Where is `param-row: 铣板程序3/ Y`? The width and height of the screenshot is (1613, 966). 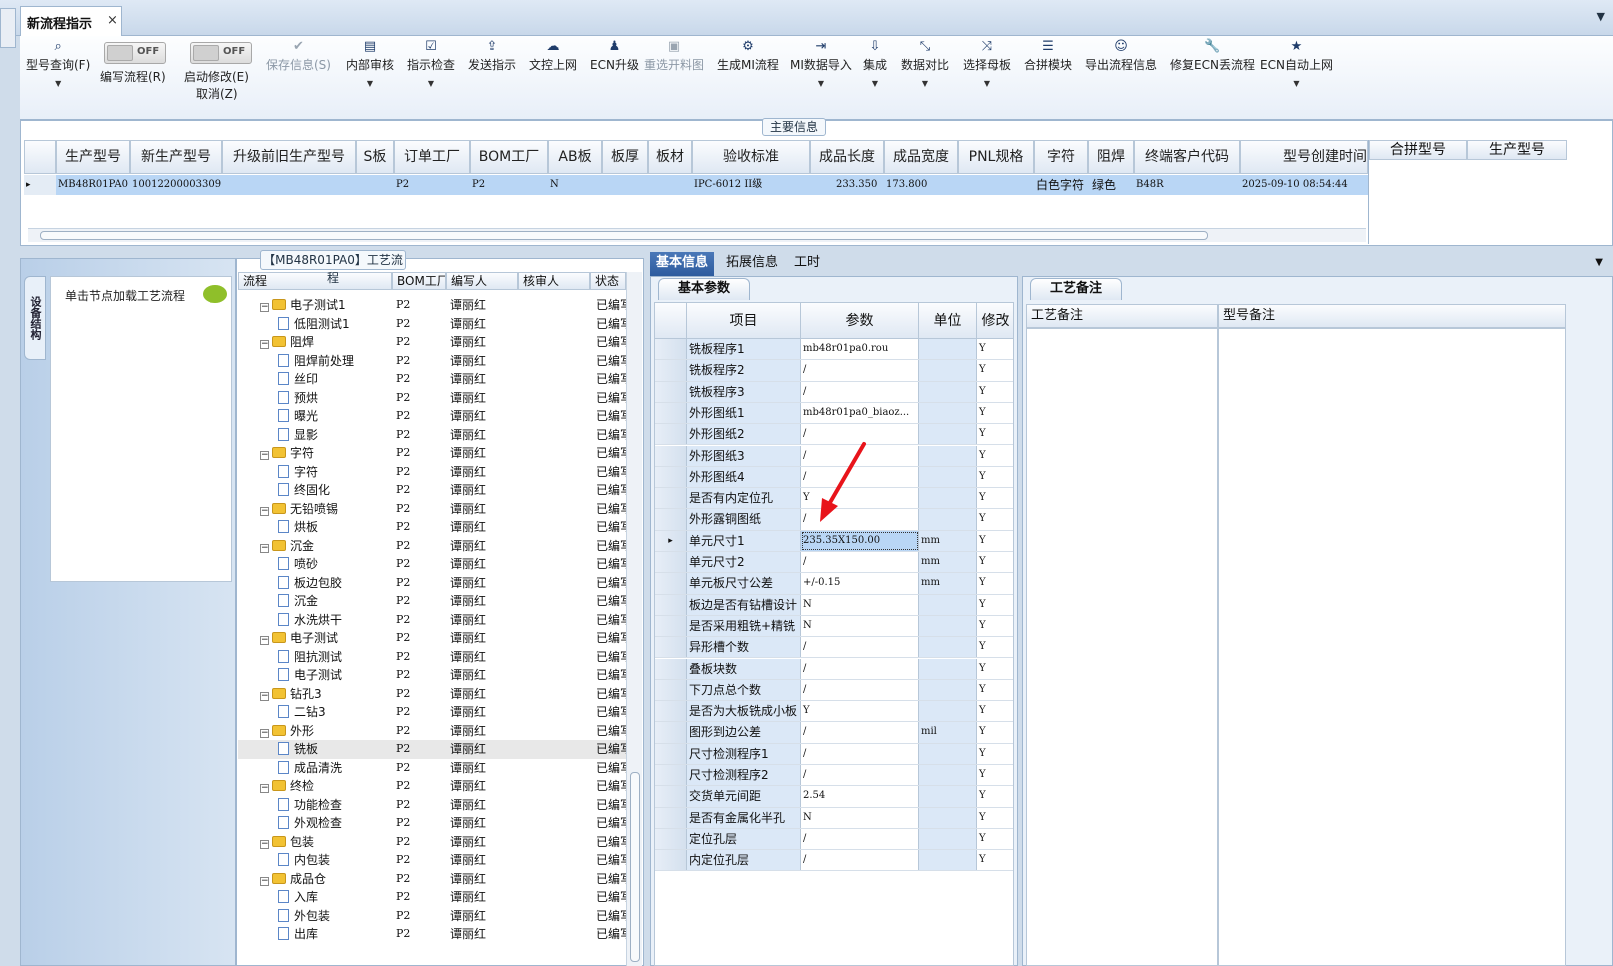 param-row: 铣板程序3/ Y is located at coordinates (834, 392).